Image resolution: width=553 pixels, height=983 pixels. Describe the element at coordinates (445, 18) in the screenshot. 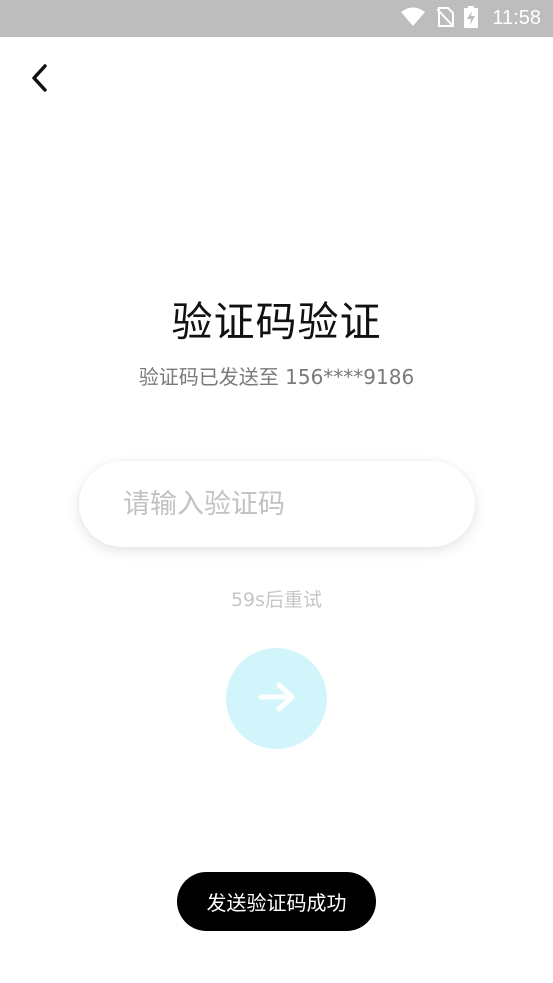

I see `no-sim-icon` at that location.